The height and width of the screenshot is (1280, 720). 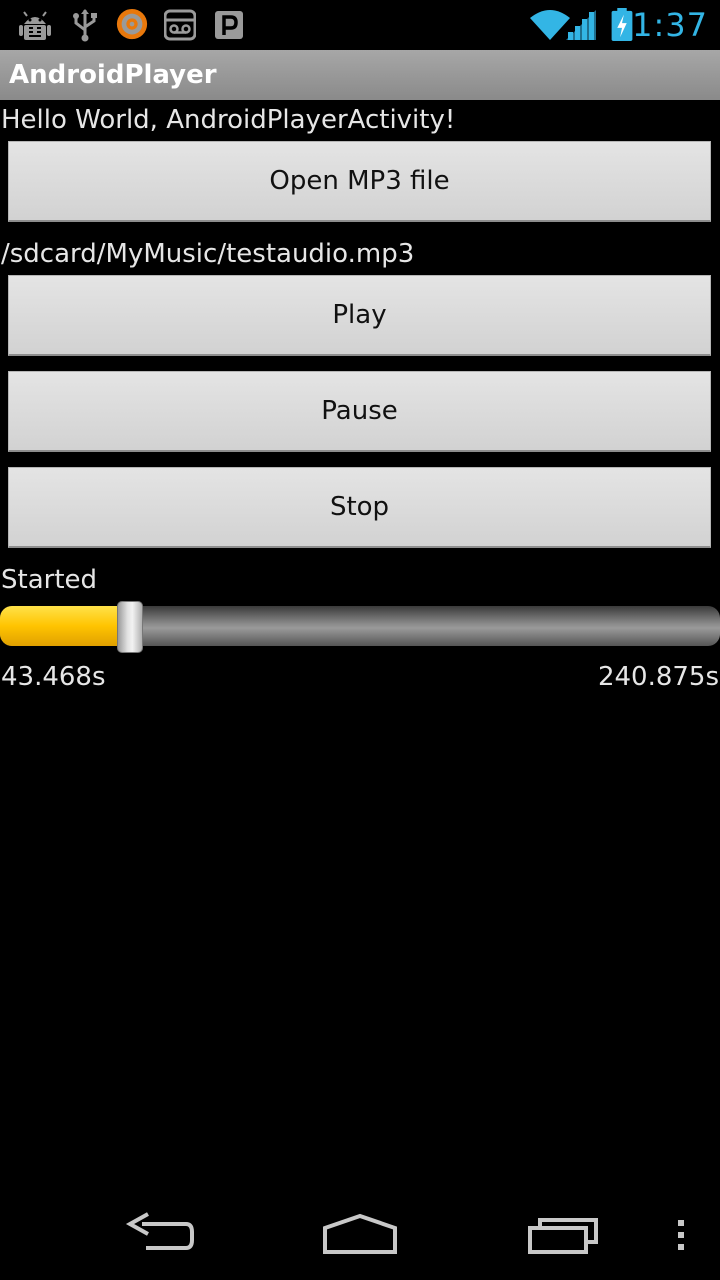 I want to click on clock-time: 1:37, so click(x=670, y=25).